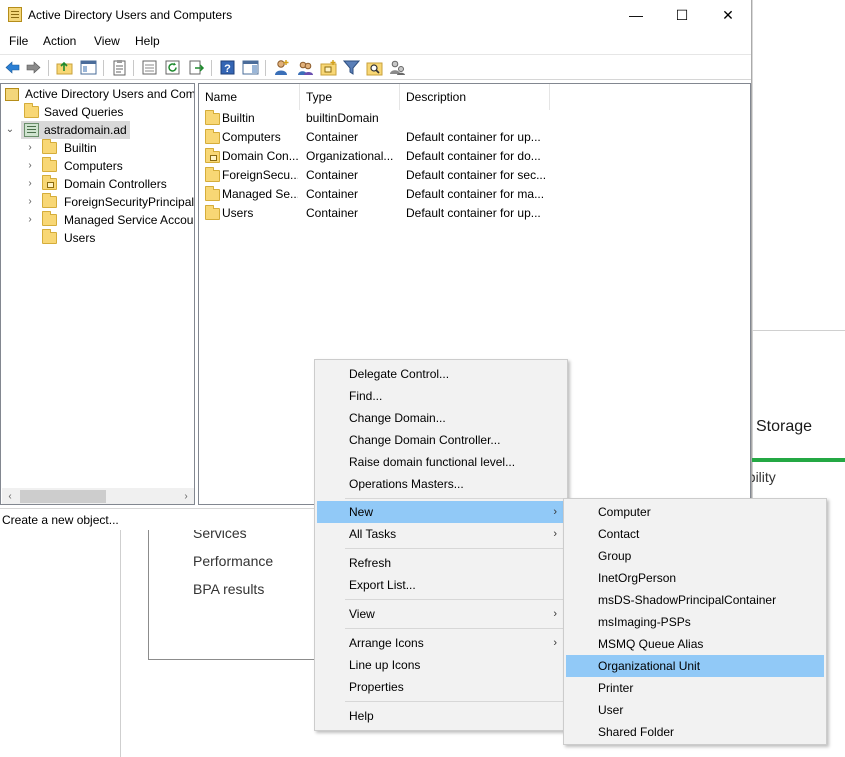 This screenshot has width=845, height=757. I want to click on action-pane-icon, so click(250, 67).